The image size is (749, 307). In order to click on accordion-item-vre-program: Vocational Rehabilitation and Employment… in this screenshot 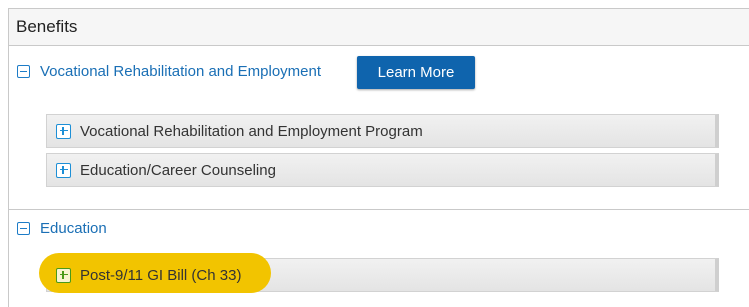, I will do `click(382, 131)`.